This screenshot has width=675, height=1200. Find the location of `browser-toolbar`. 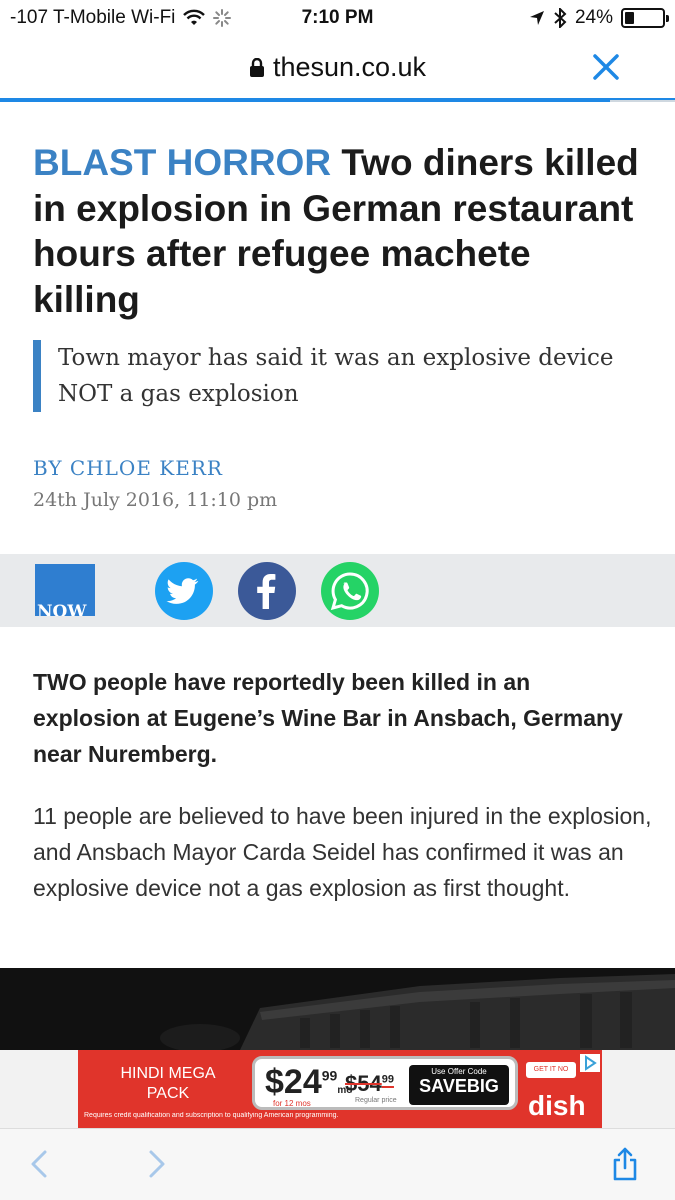

browser-toolbar is located at coordinates (337, 1164).